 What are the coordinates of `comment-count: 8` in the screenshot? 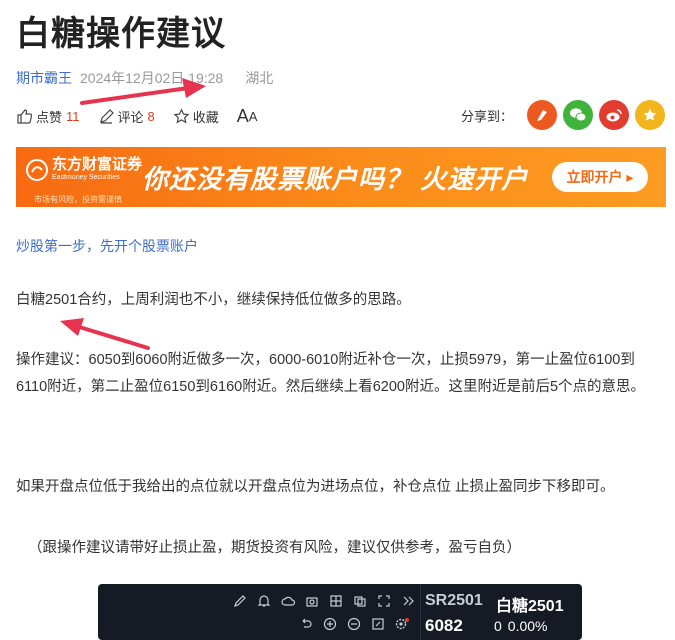 It's located at (151, 116).